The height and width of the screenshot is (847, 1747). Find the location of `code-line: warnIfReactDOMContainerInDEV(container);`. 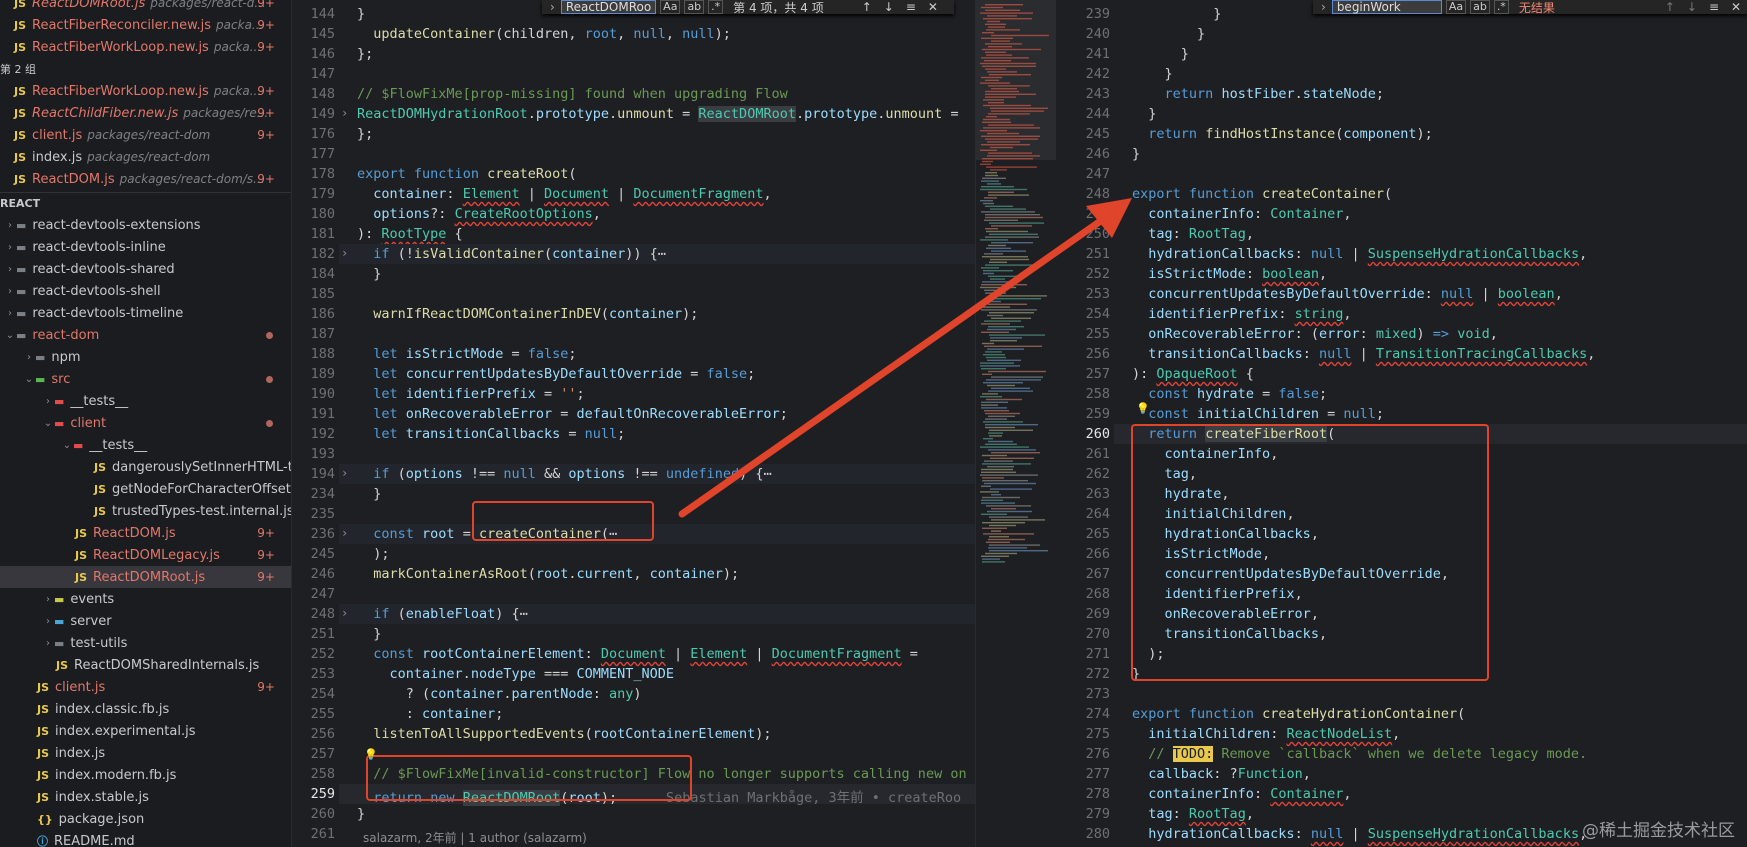

code-line: warnIfReactDOMContainerInDEV(container); is located at coordinates (527, 314).